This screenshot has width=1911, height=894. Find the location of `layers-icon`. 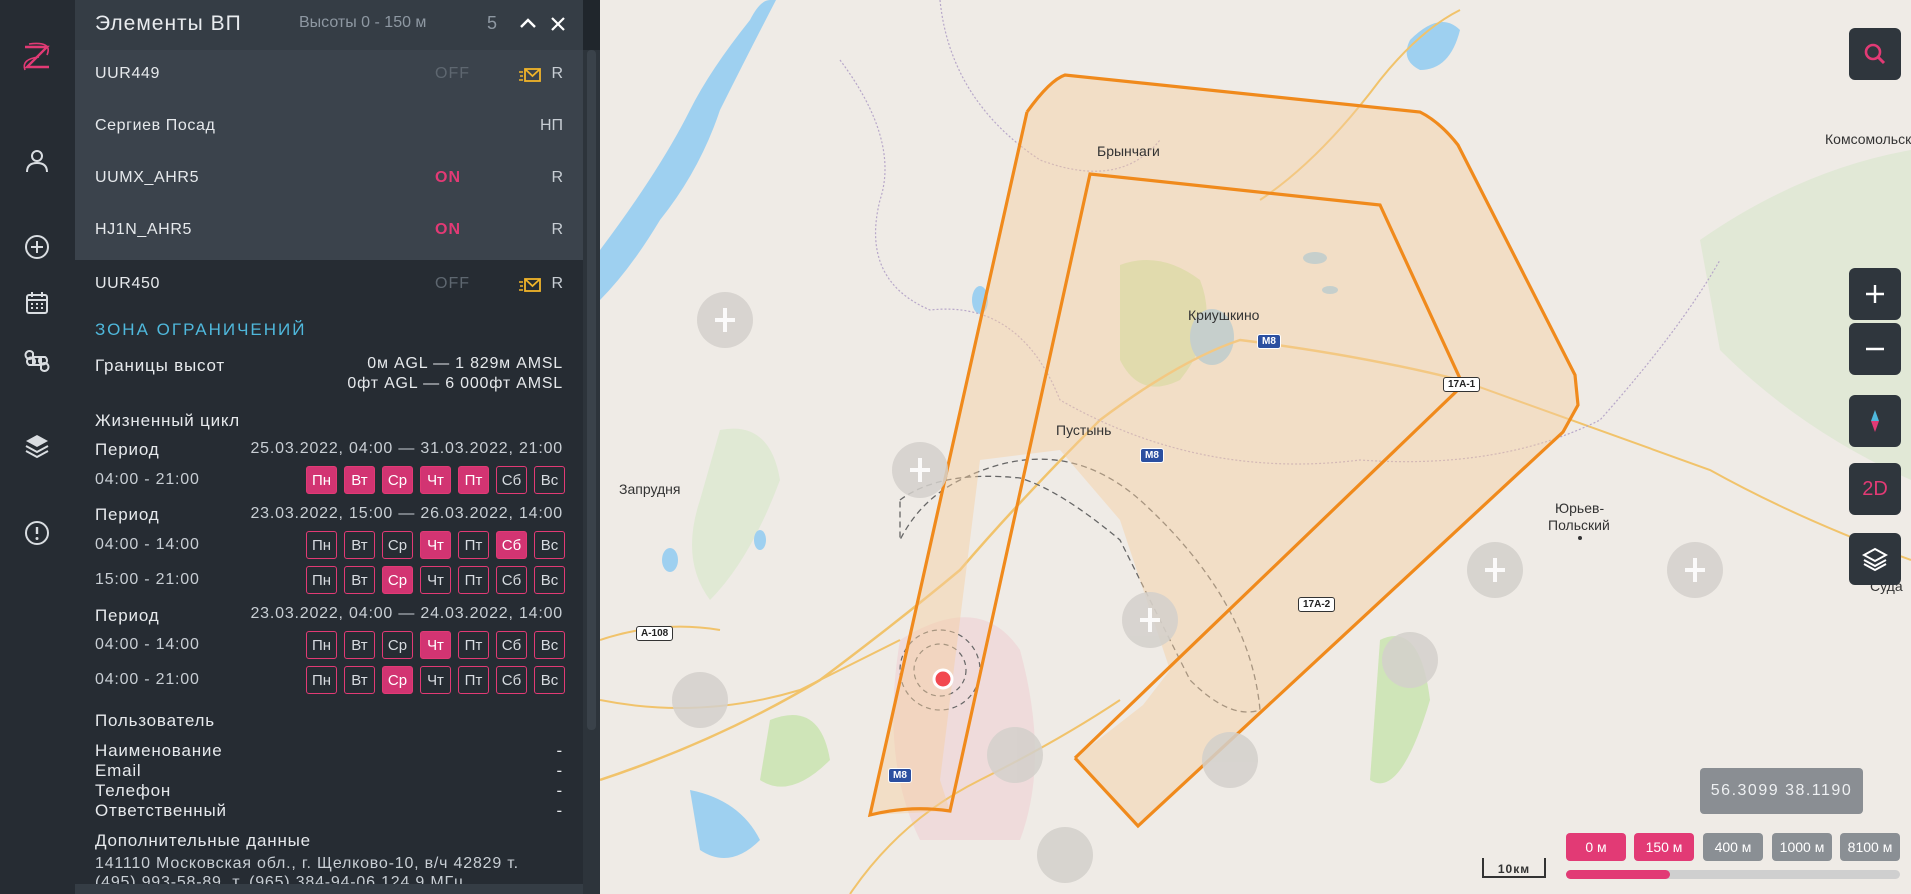

layers-icon is located at coordinates (37, 445).